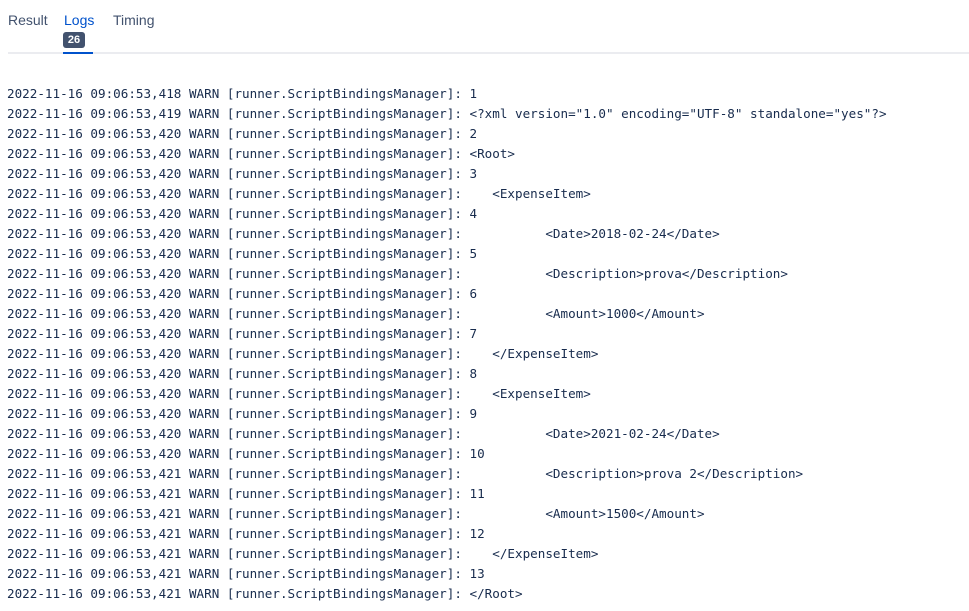 This screenshot has height=611, width=969. Describe the element at coordinates (134, 20) in the screenshot. I see `tab-timing: Timing` at that location.